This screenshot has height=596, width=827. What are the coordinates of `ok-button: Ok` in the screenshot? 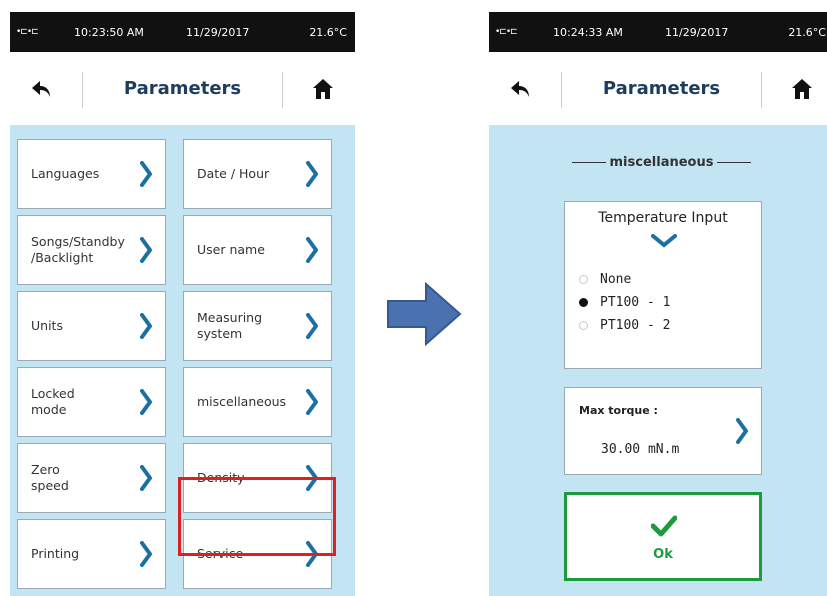 It's located at (663, 536).